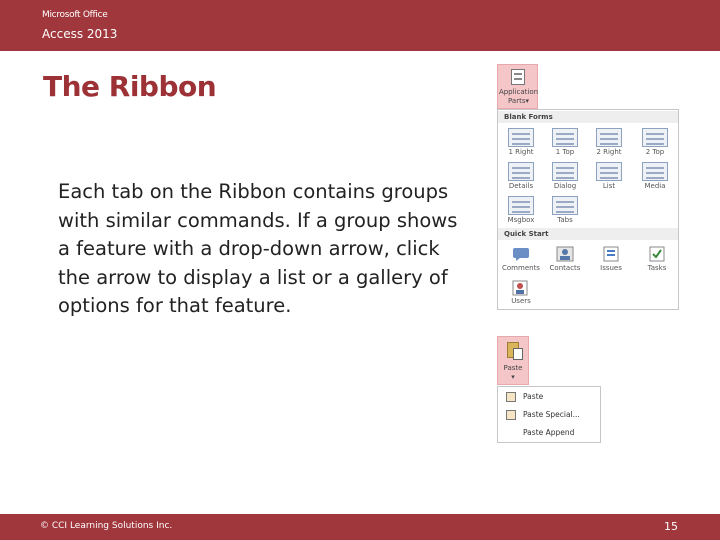 The height and width of the screenshot is (540, 720). What do you see at coordinates (565, 268) in the screenshot?
I see `quick-start-label: Contacts` at bounding box center [565, 268].